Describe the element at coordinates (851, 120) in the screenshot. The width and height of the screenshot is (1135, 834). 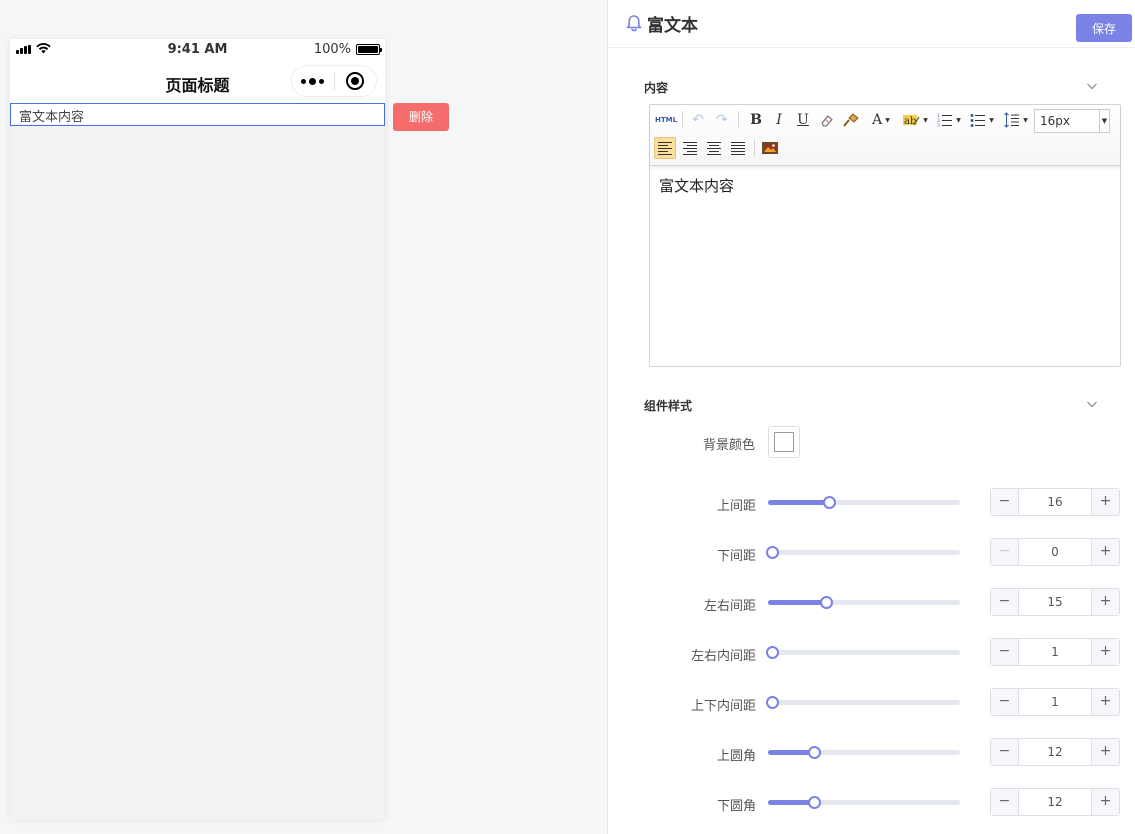
I see `format-painter-icon` at that location.